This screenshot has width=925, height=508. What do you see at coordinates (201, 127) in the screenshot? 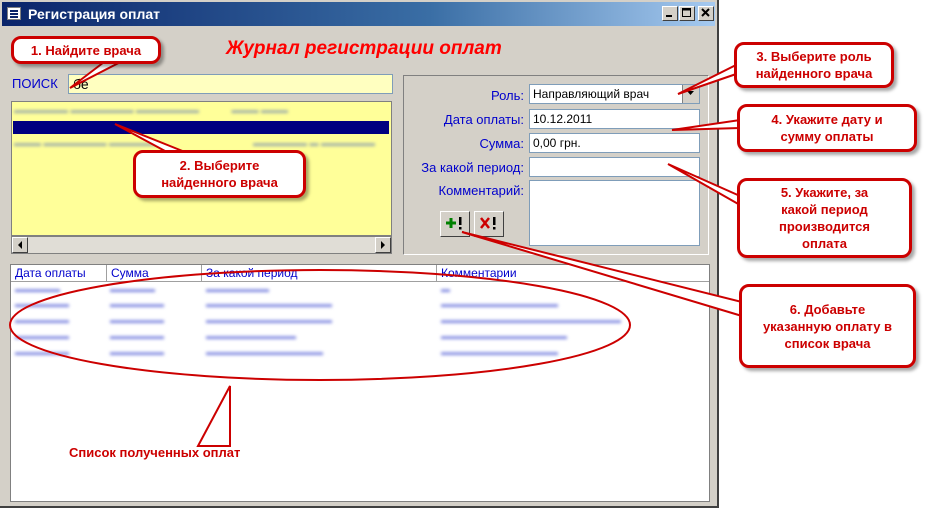
I see `list-item-selected` at bounding box center [201, 127].